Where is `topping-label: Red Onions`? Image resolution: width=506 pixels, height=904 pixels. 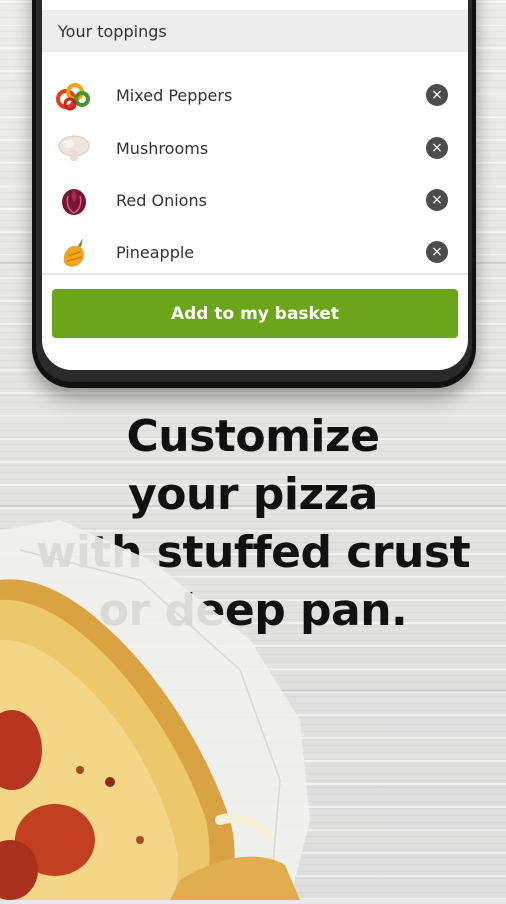 topping-label: Red Onions is located at coordinates (161, 200).